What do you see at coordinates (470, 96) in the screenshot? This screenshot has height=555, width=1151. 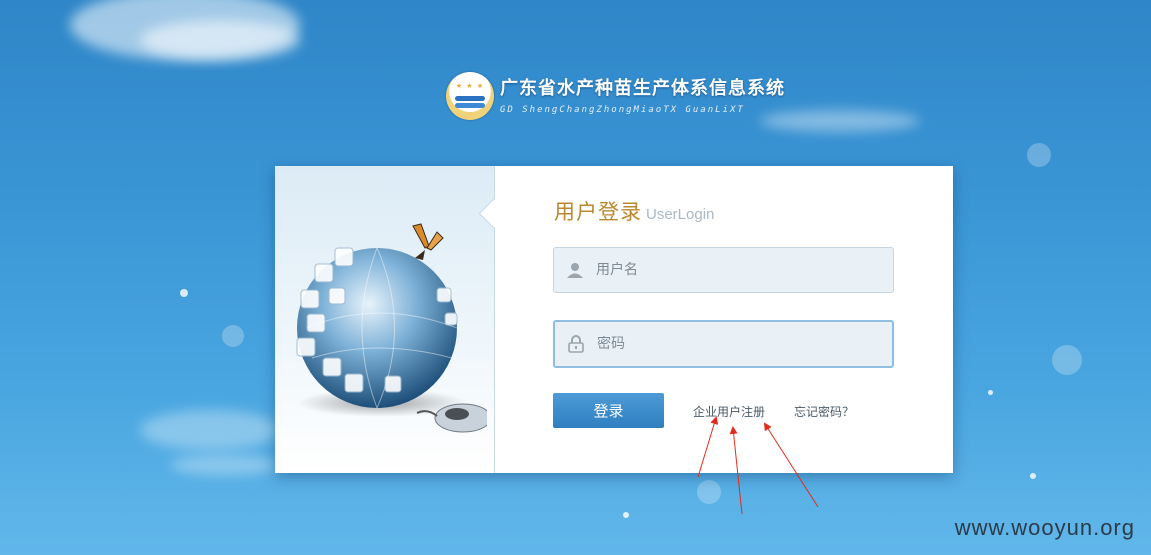 I see `emblem-logo-icon: ★ ★ ★` at bounding box center [470, 96].